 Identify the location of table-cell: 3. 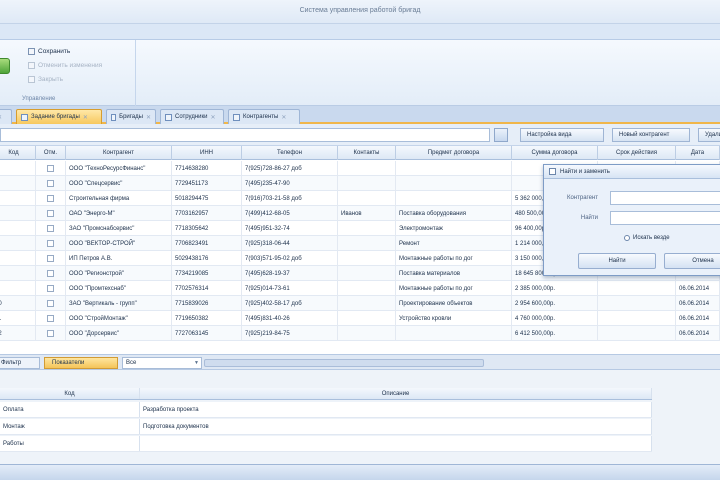
(18, 198).